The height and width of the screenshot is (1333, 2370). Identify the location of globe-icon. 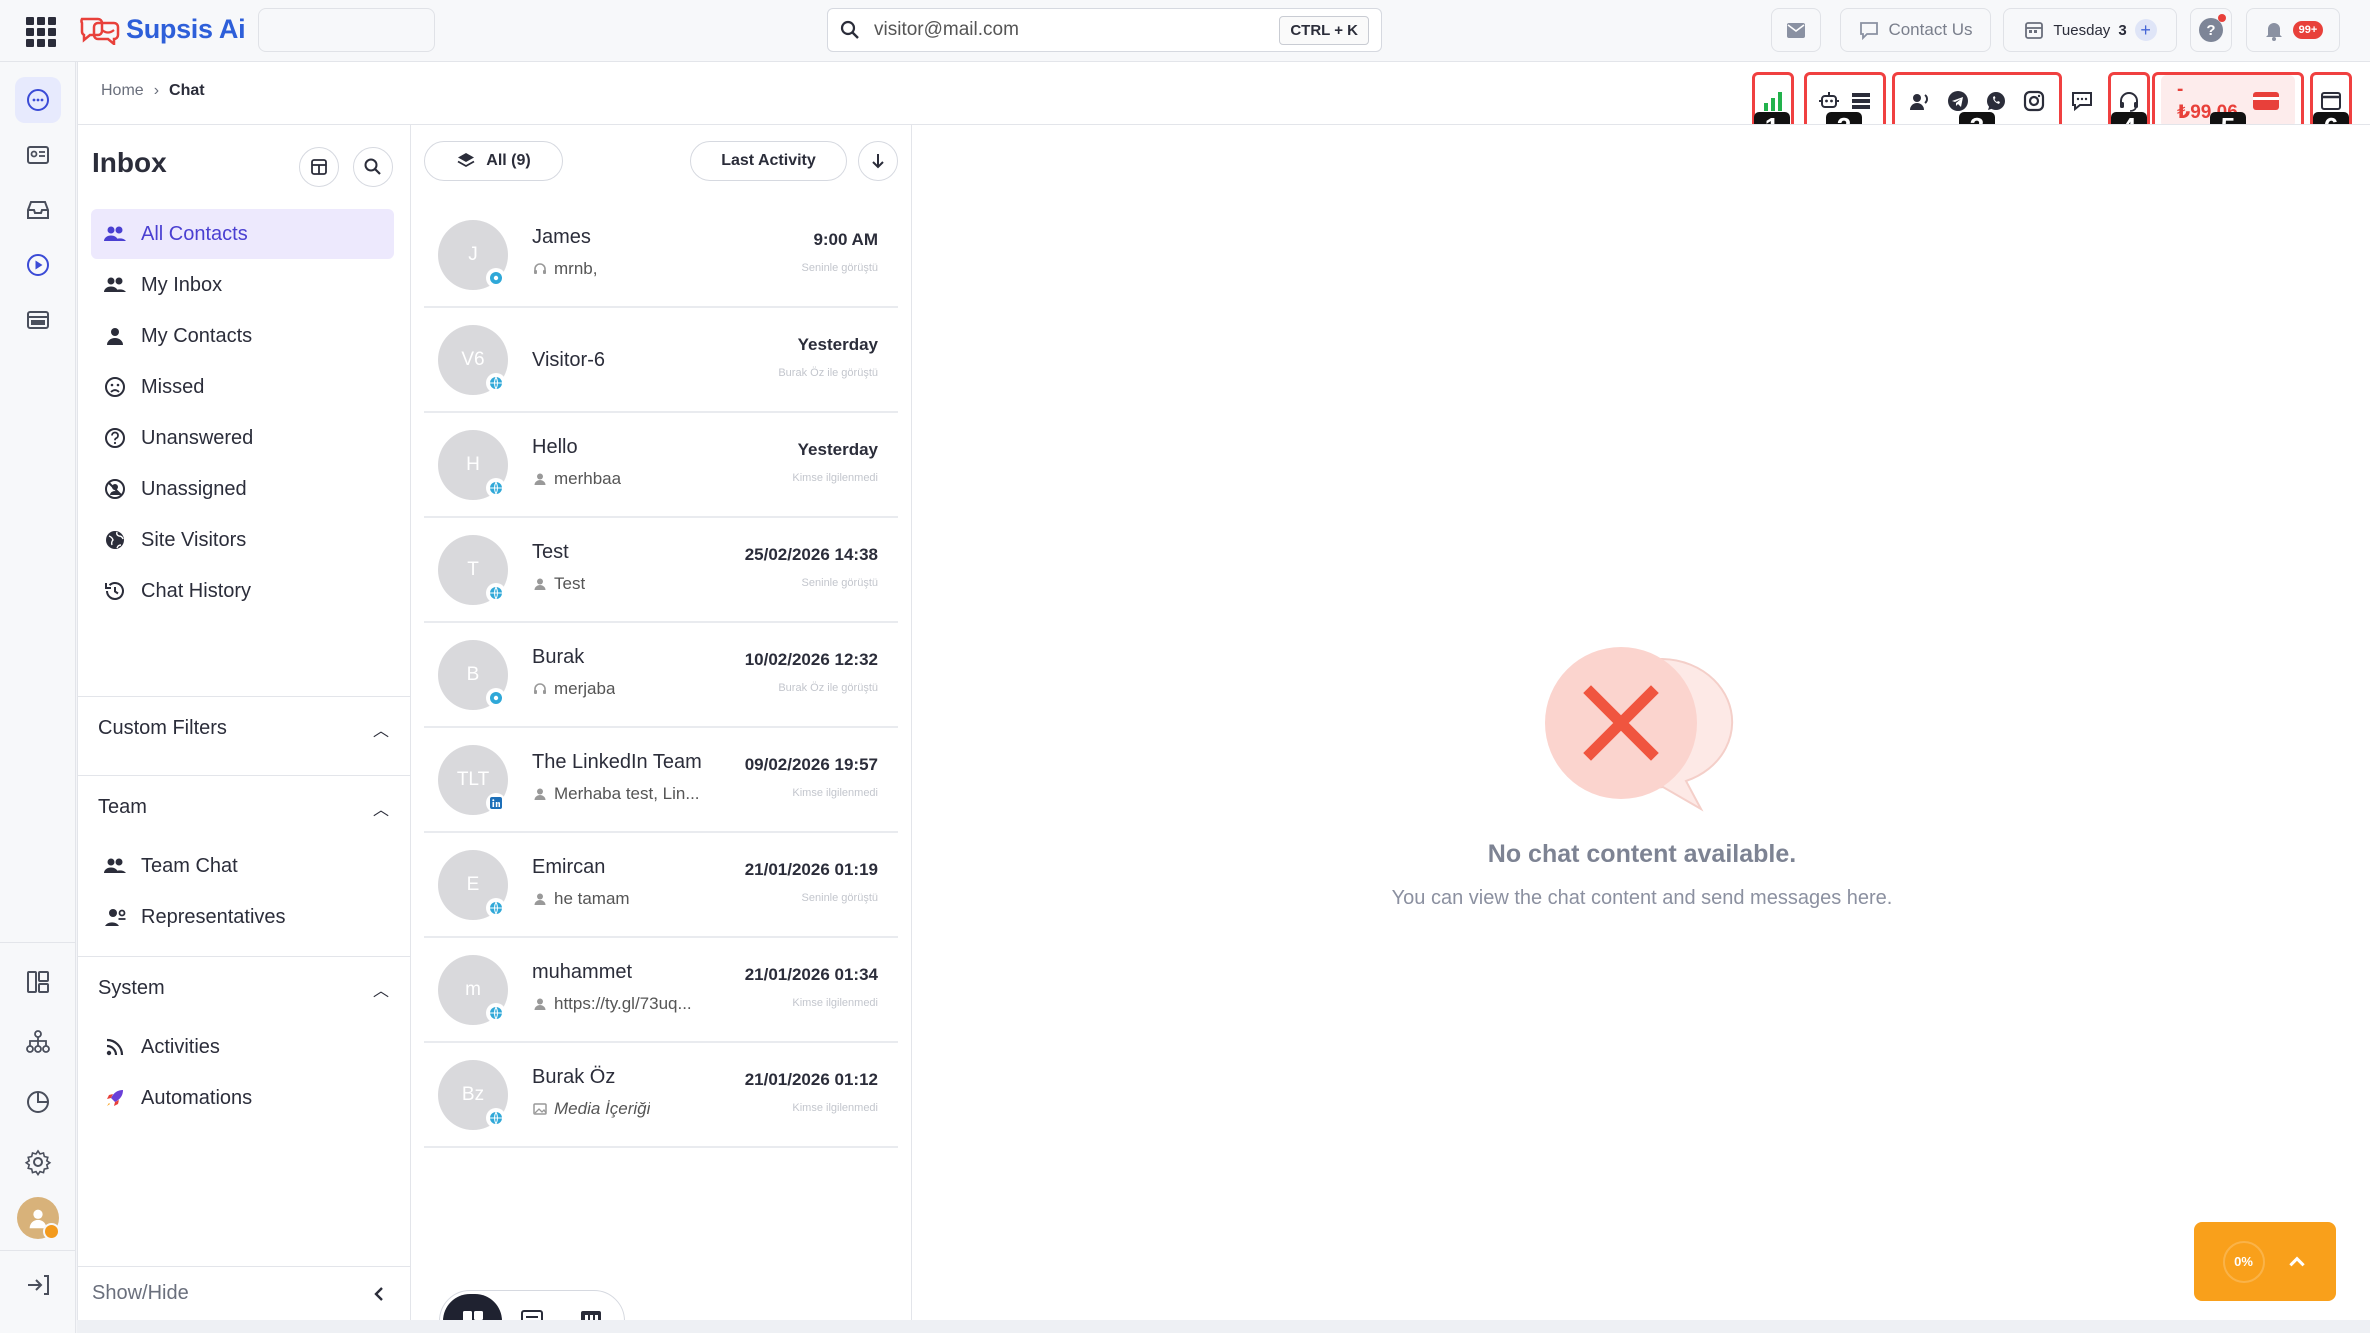
(115, 540).